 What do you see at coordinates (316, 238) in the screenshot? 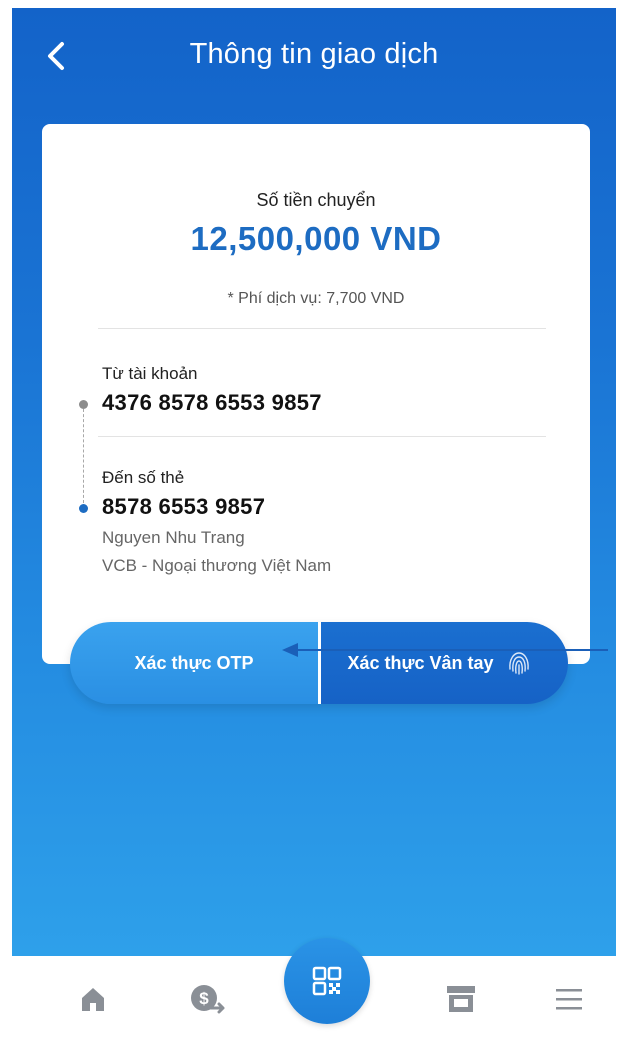
I see `amount-value: 12,500,000 VND` at bounding box center [316, 238].